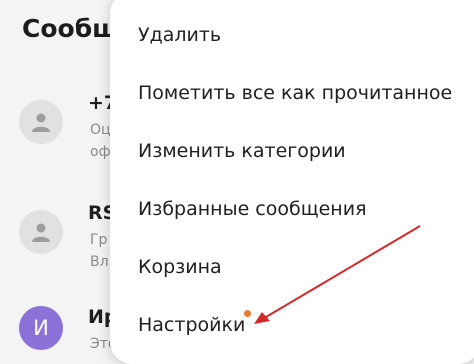 The image size is (474, 364). I want to click on avatar: И, so click(41, 328).